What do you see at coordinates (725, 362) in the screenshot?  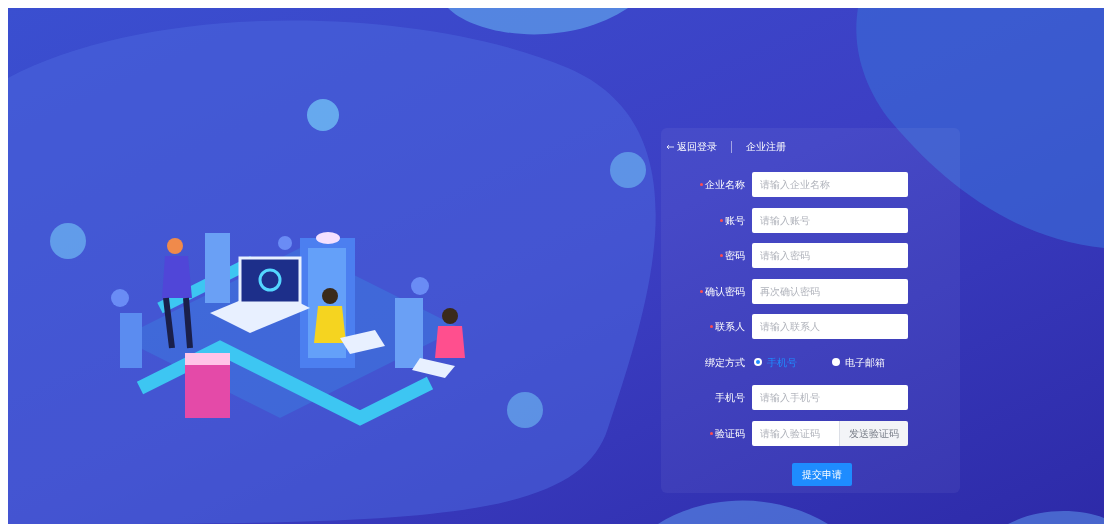 I see `field-label: 绑定方式` at bounding box center [725, 362].